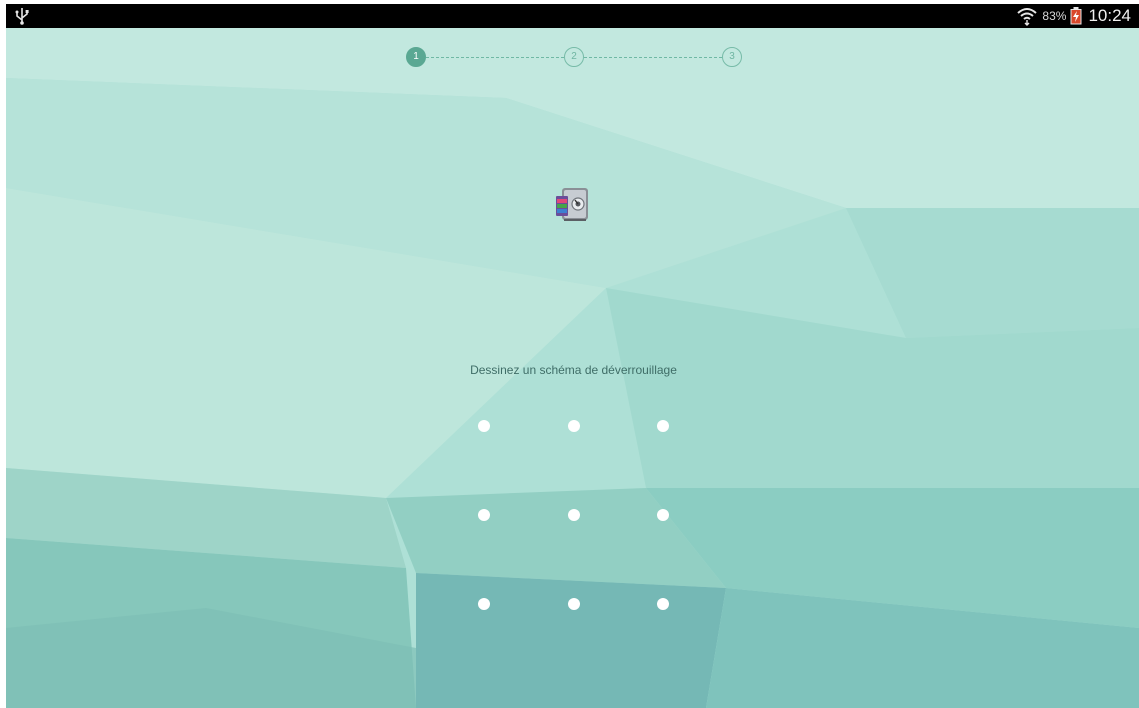 The height and width of the screenshot is (708, 1139). Describe the element at coordinates (572, 16) in the screenshot. I see `status-bar: 83% 10:24` at that location.